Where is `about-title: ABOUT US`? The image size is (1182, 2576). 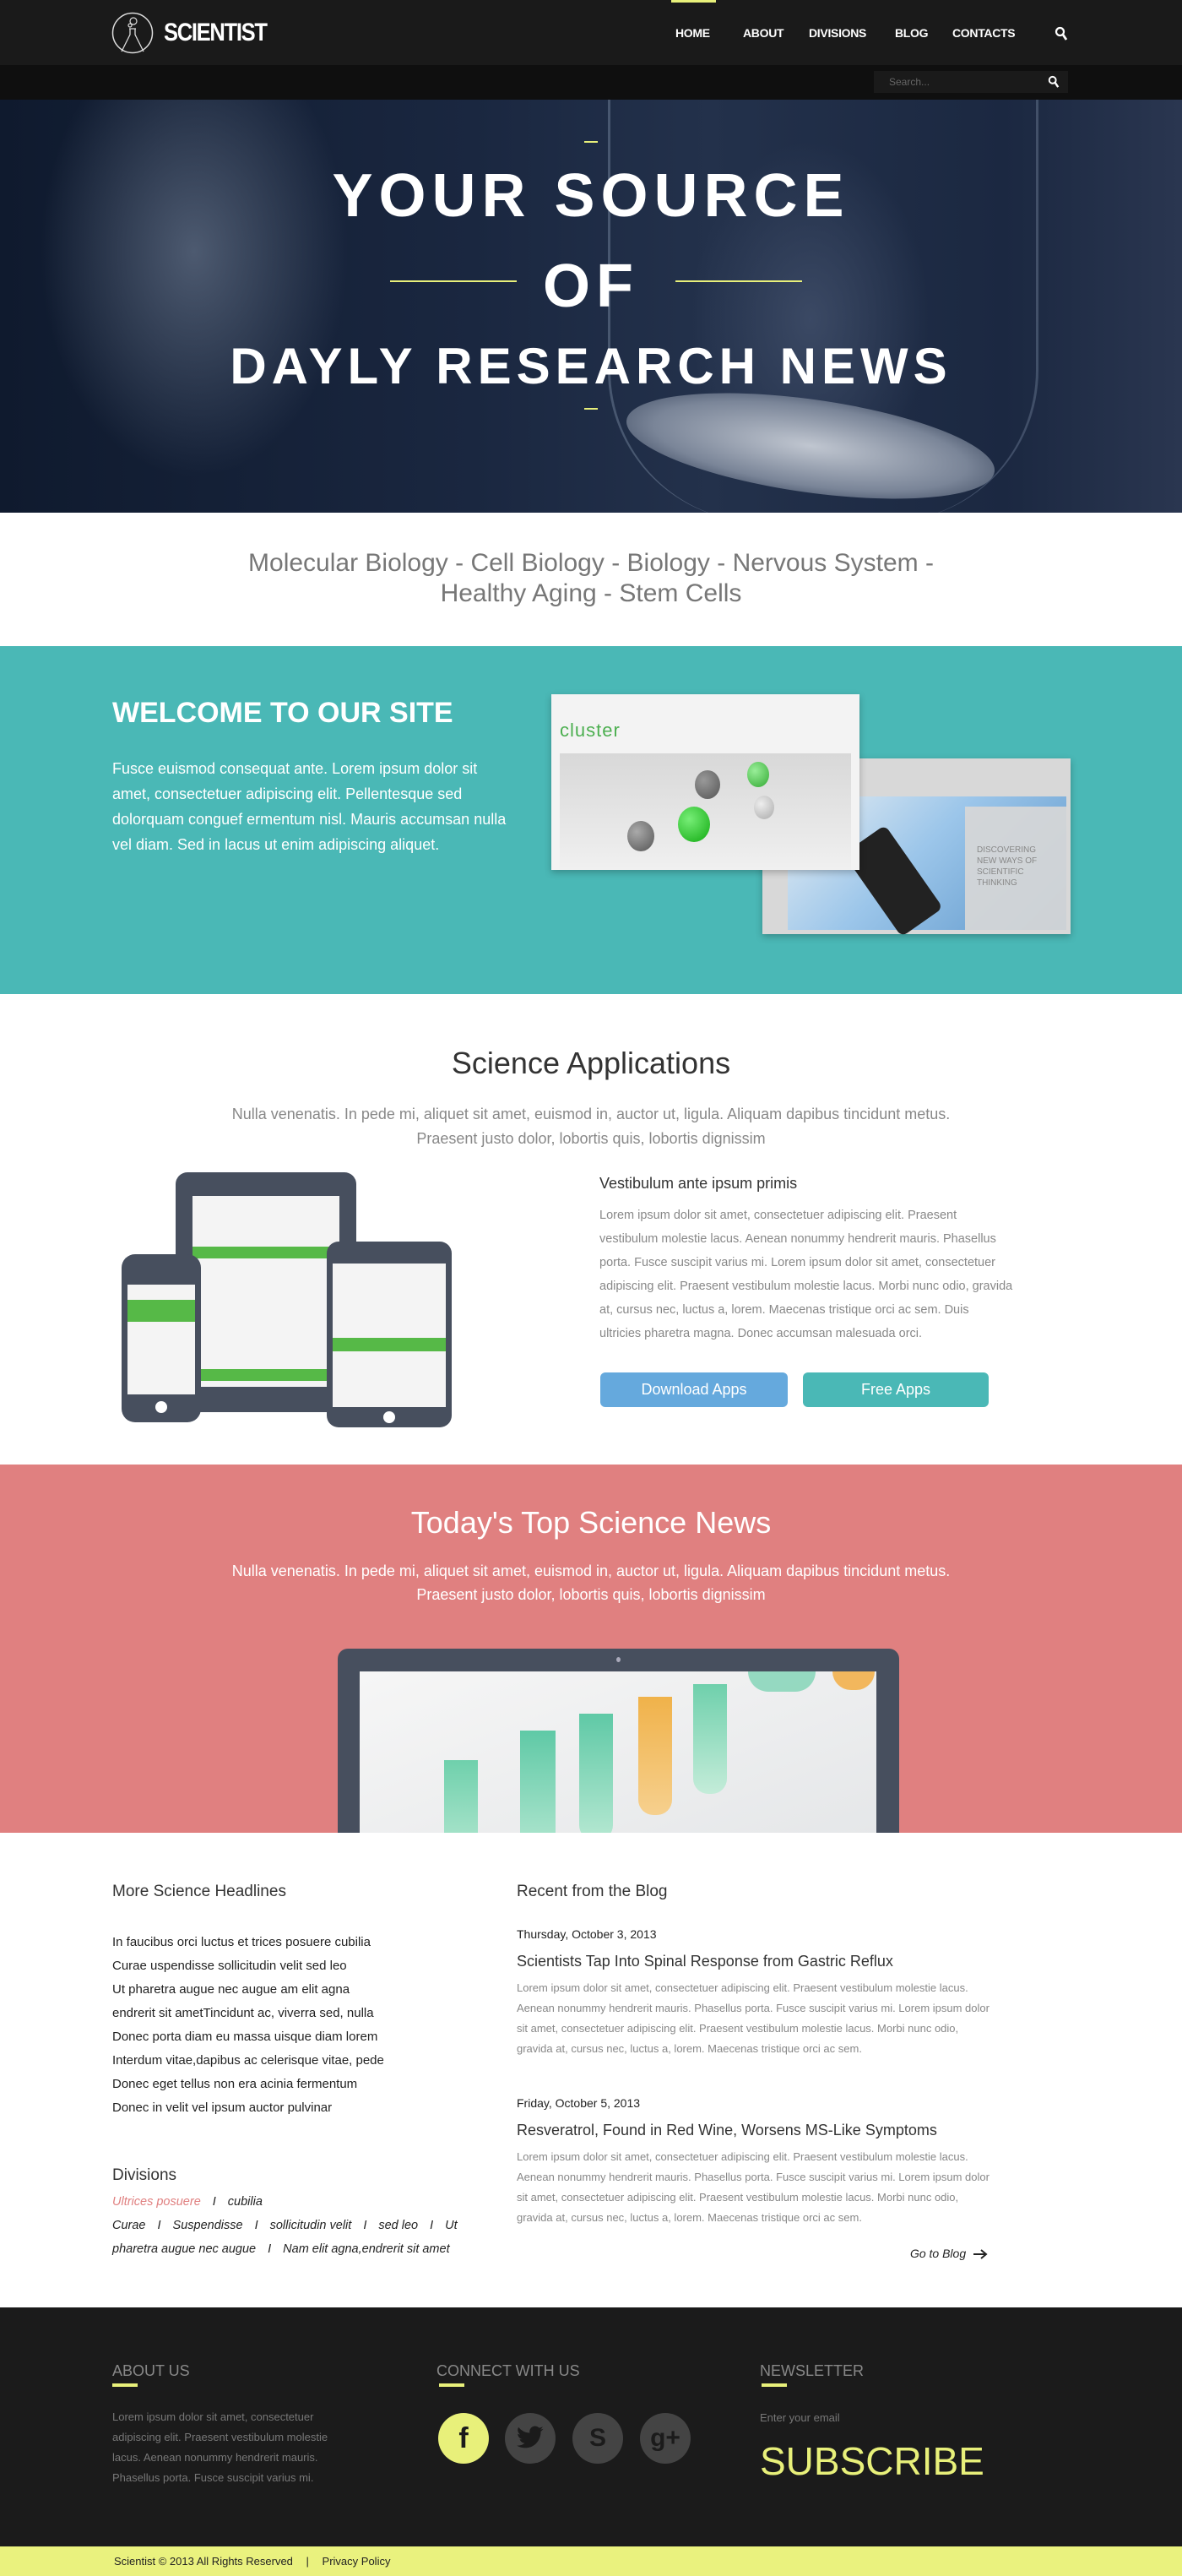
about-title: ABOUT US is located at coordinates (151, 2370).